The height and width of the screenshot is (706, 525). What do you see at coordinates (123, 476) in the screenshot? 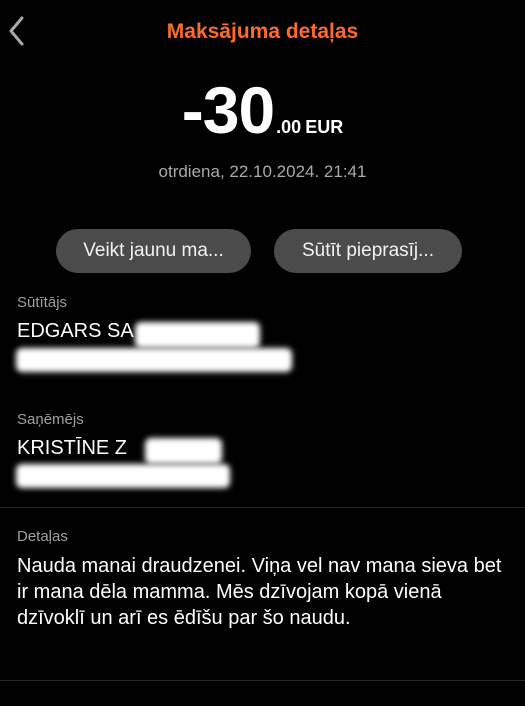
I see `recipient-account-redaction` at bounding box center [123, 476].